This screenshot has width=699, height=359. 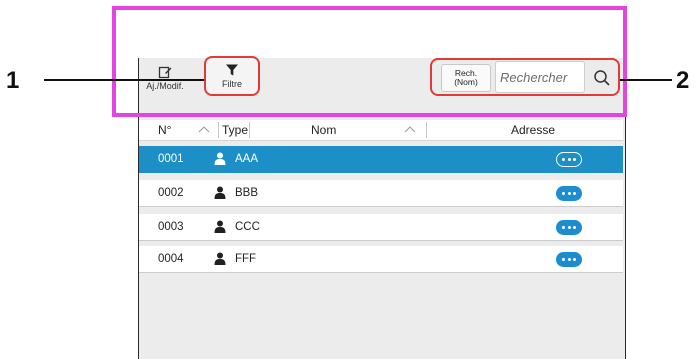 I want to click on column-header-number: N°, so click(x=164, y=130).